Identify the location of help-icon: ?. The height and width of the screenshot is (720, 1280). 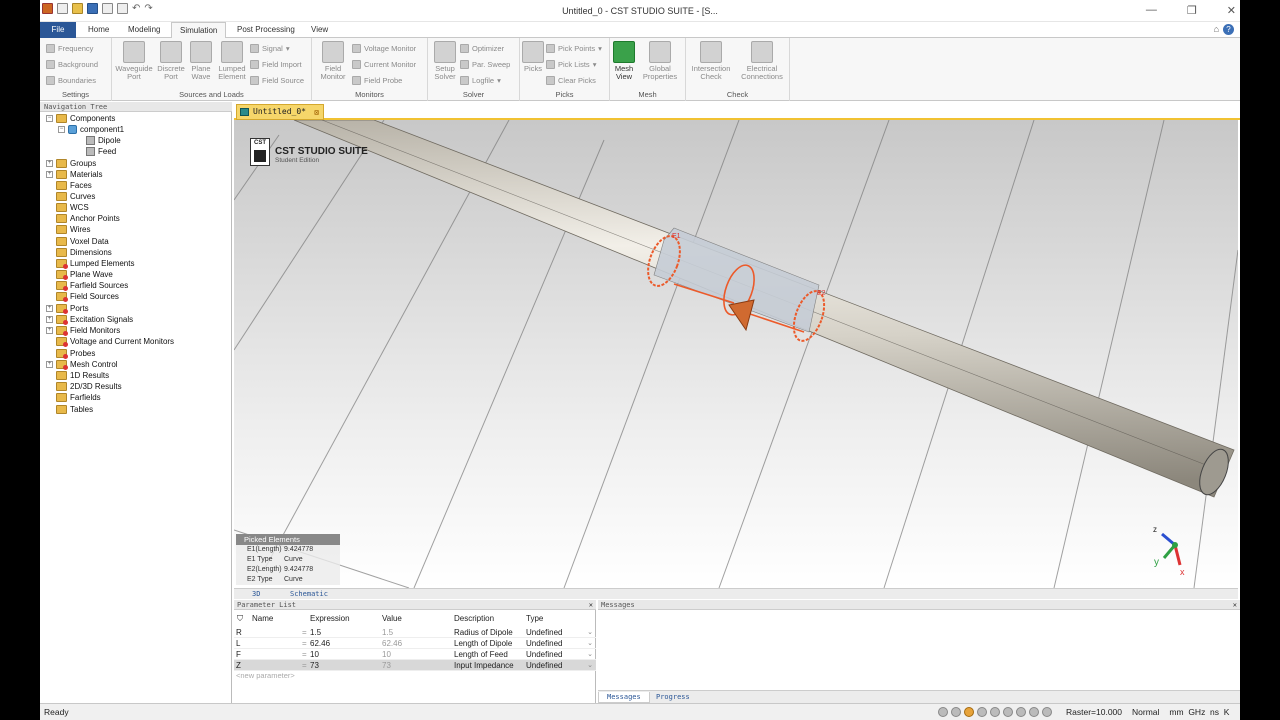
(1228, 29).